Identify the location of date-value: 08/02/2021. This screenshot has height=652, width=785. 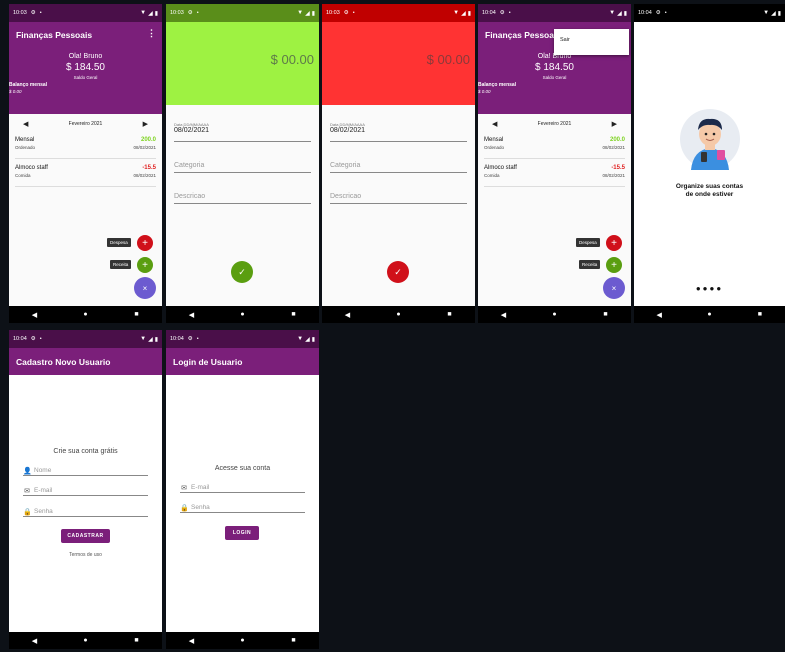
(348, 130).